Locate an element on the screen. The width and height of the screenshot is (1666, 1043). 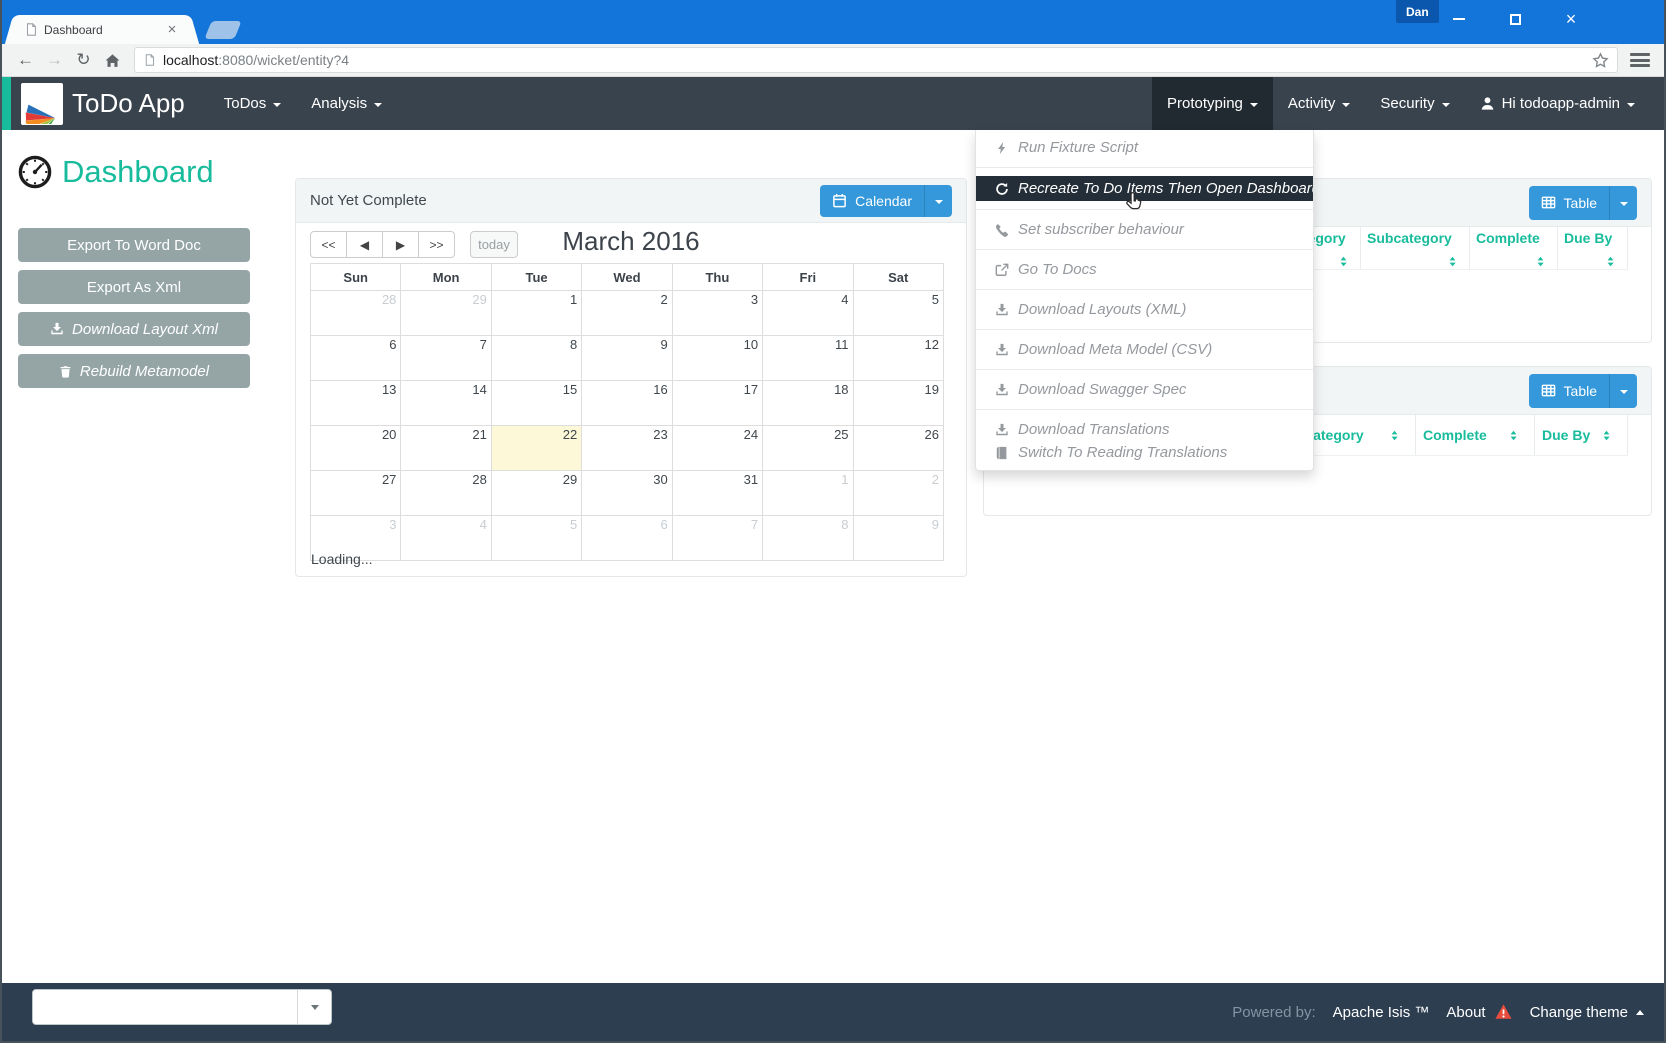
calendar-day-cell: 16 is located at coordinates (627, 403).